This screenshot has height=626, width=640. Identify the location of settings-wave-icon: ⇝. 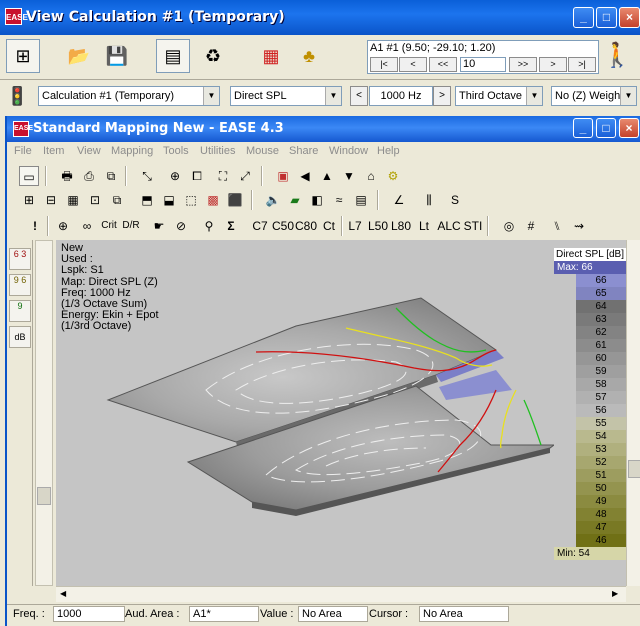
(579, 226).